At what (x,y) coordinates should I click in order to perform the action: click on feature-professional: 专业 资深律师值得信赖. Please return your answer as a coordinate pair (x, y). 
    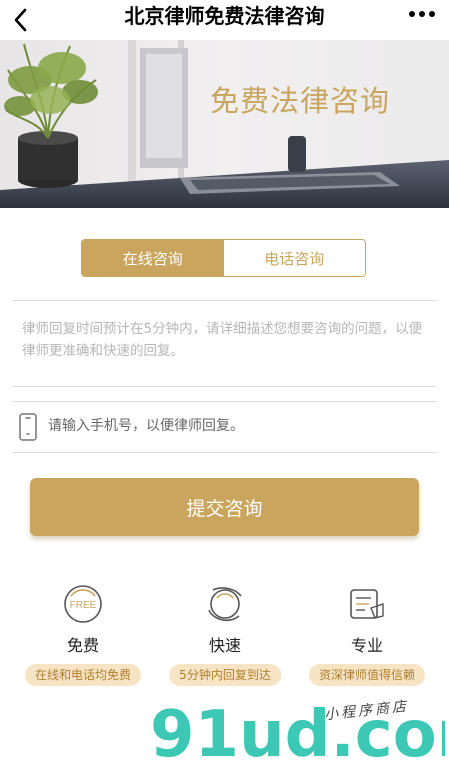
    Looking at the image, I should click on (367, 639).